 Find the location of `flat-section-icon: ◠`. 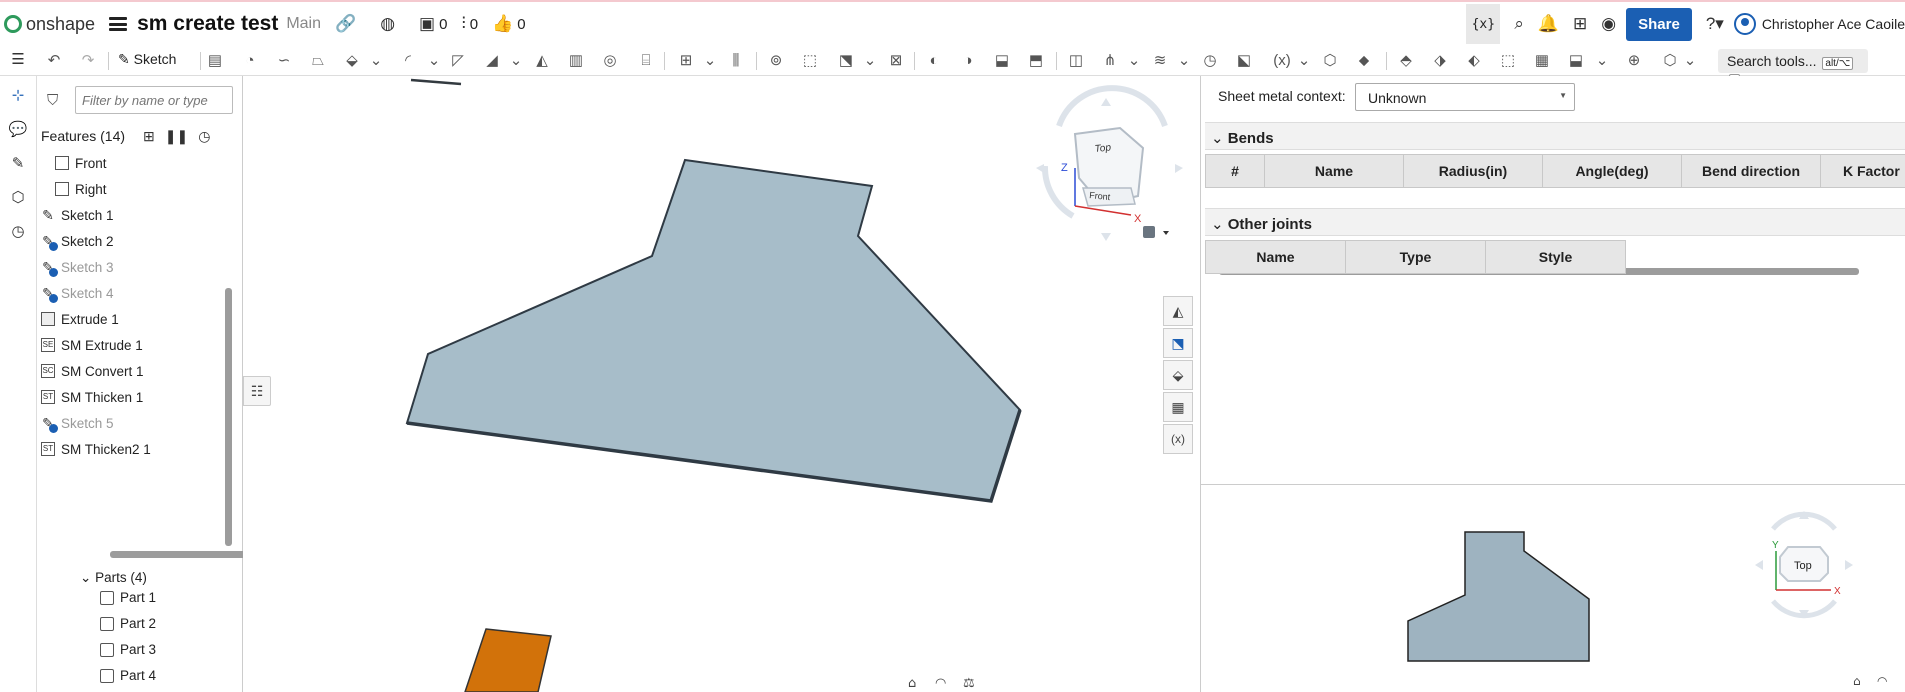

flat-section-icon: ◠ is located at coordinates (1882, 681).